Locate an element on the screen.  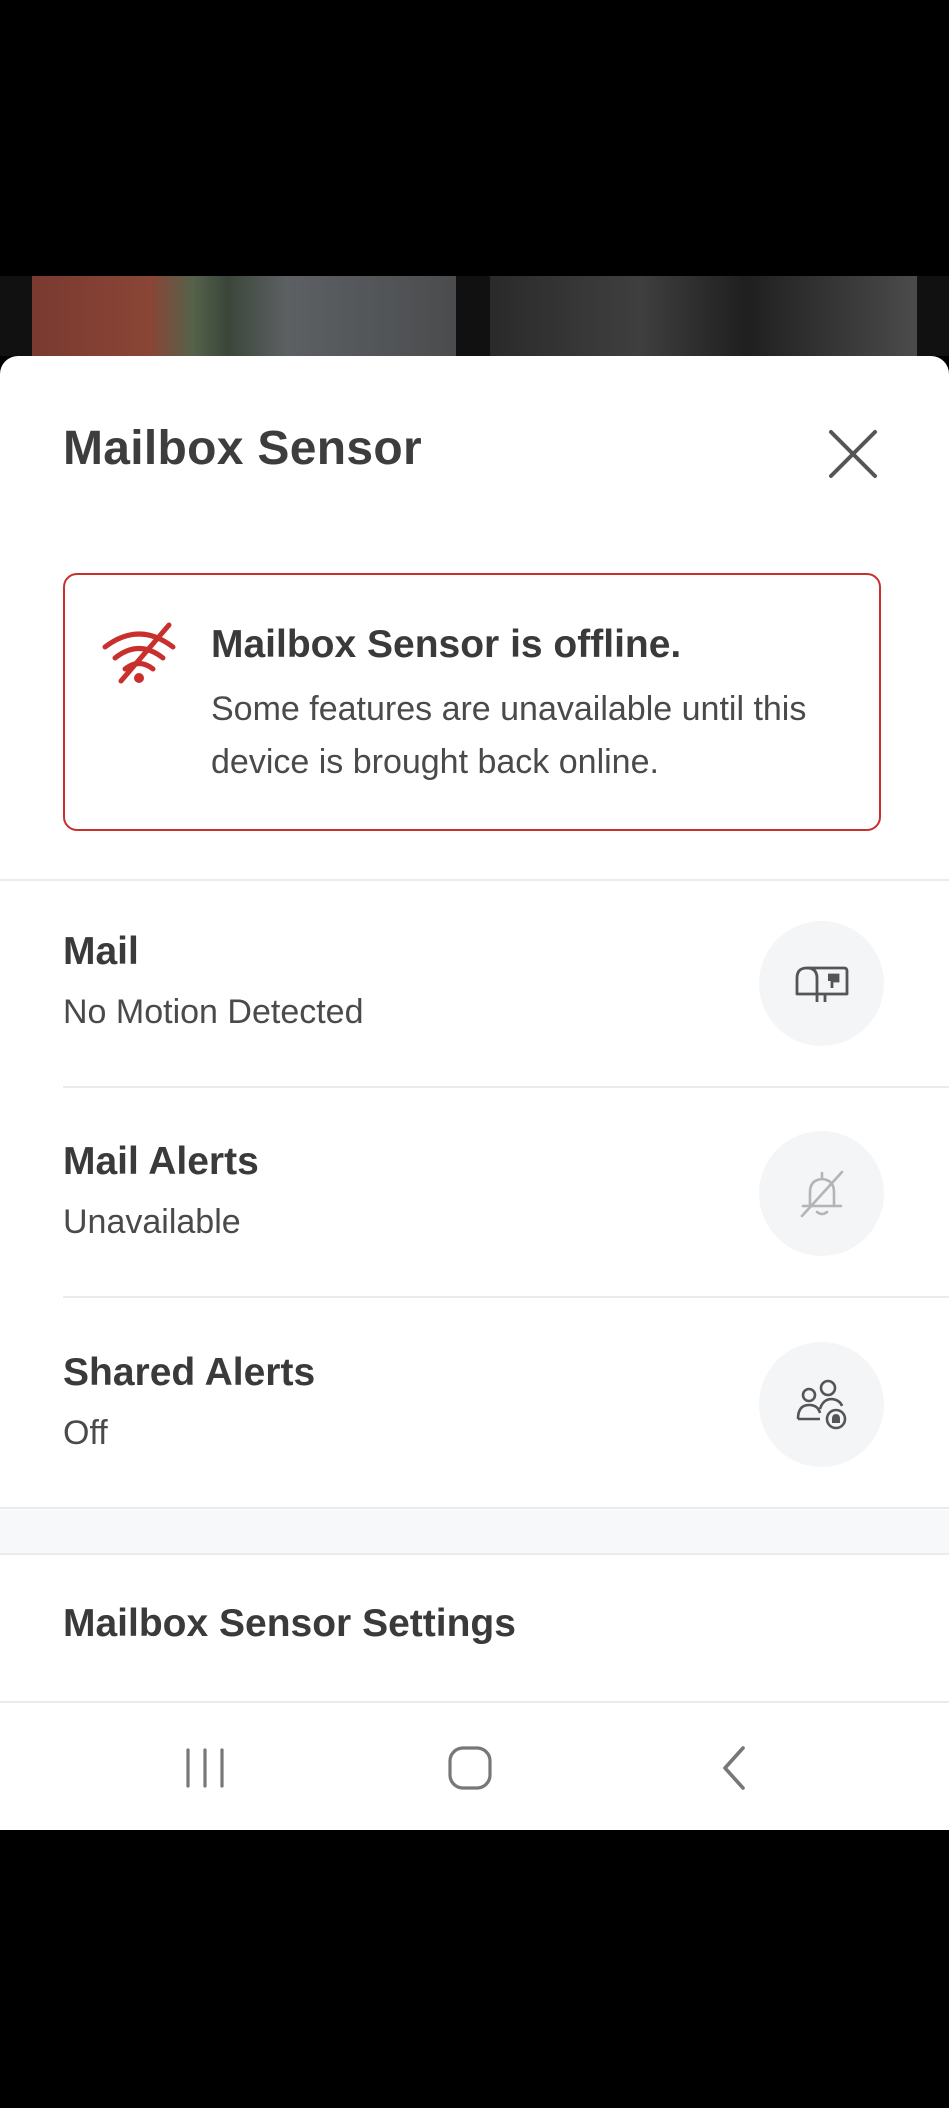
shared-users-icon is located at coordinates (821, 1404).